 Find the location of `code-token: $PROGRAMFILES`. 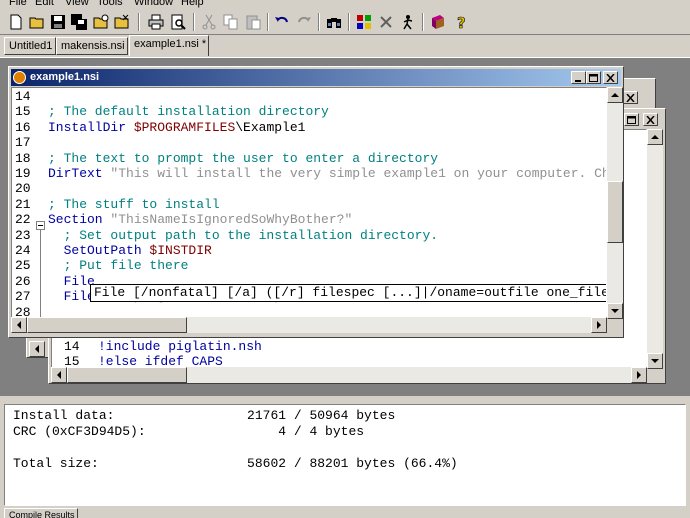

code-token: $PROGRAMFILES is located at coordinates (184, 127).